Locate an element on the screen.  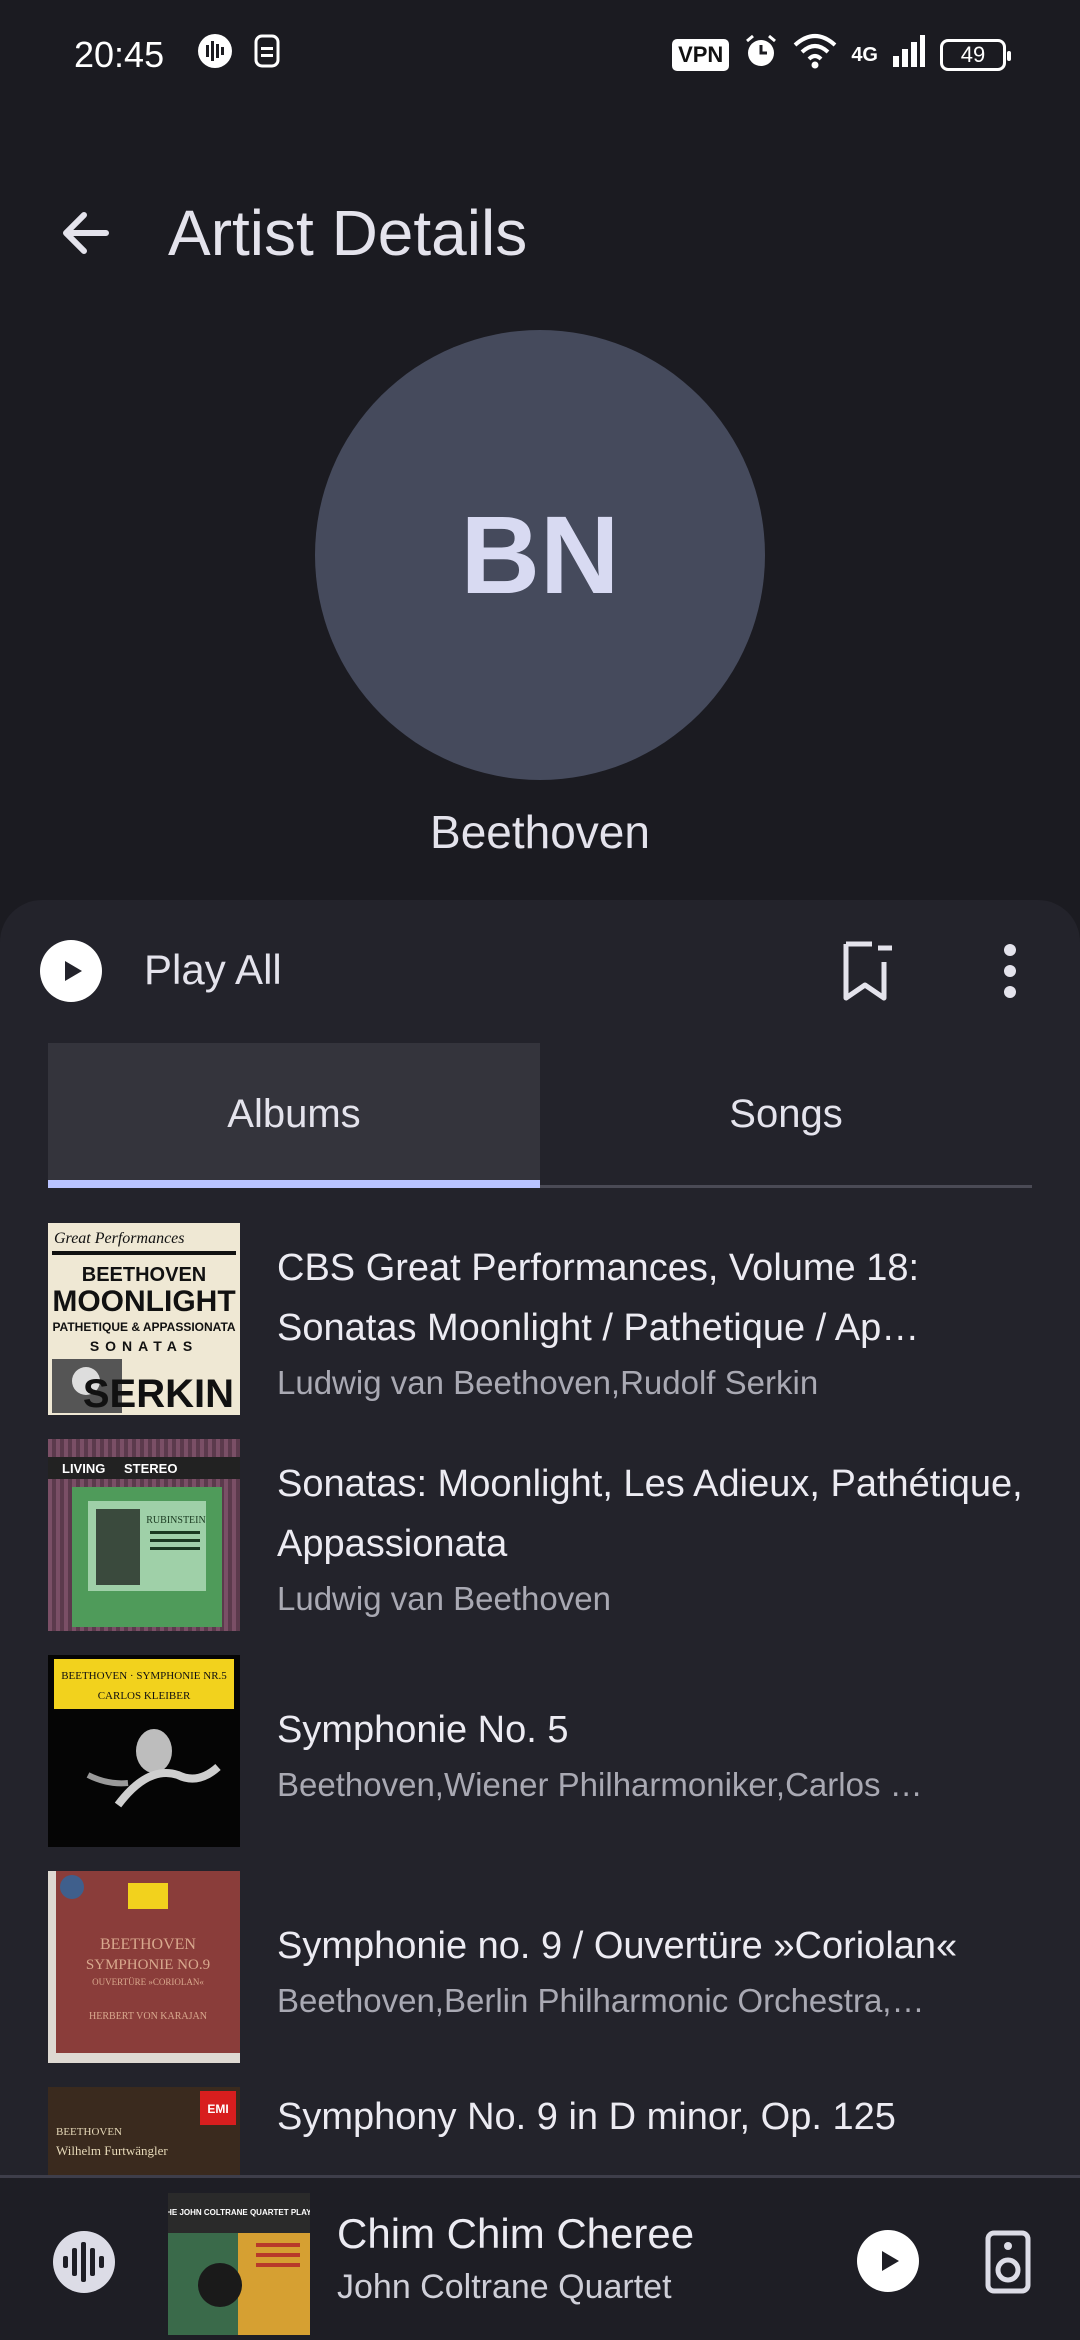
cover-text: EMI is located at coordinates (217, 2109).